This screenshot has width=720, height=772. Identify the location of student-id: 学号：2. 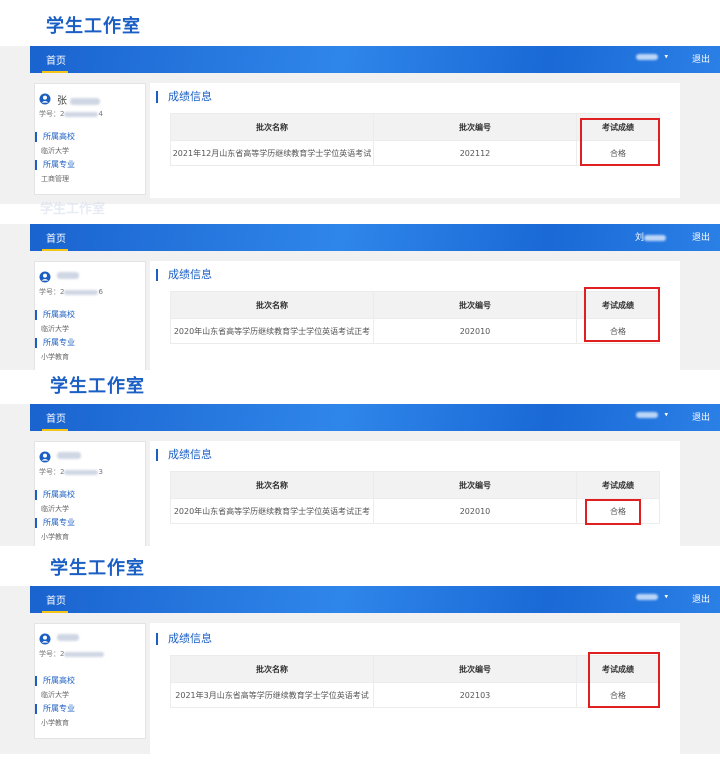
(72, 654).